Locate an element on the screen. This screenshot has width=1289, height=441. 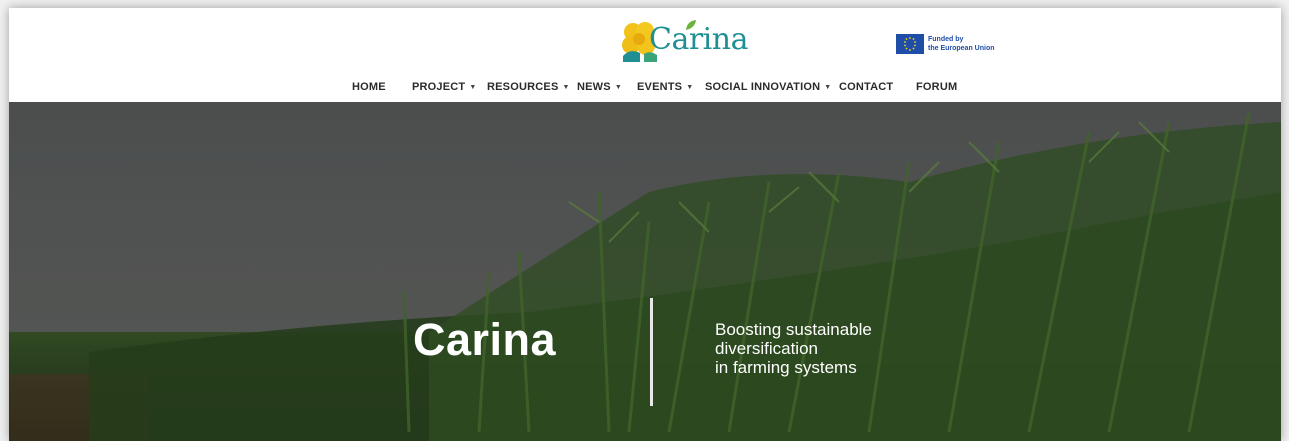
logo-wordmark: Carina is located at coordinates (698, 39).